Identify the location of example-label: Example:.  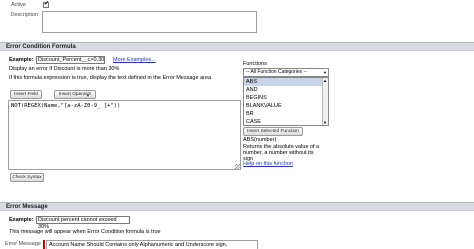
(21, 60).